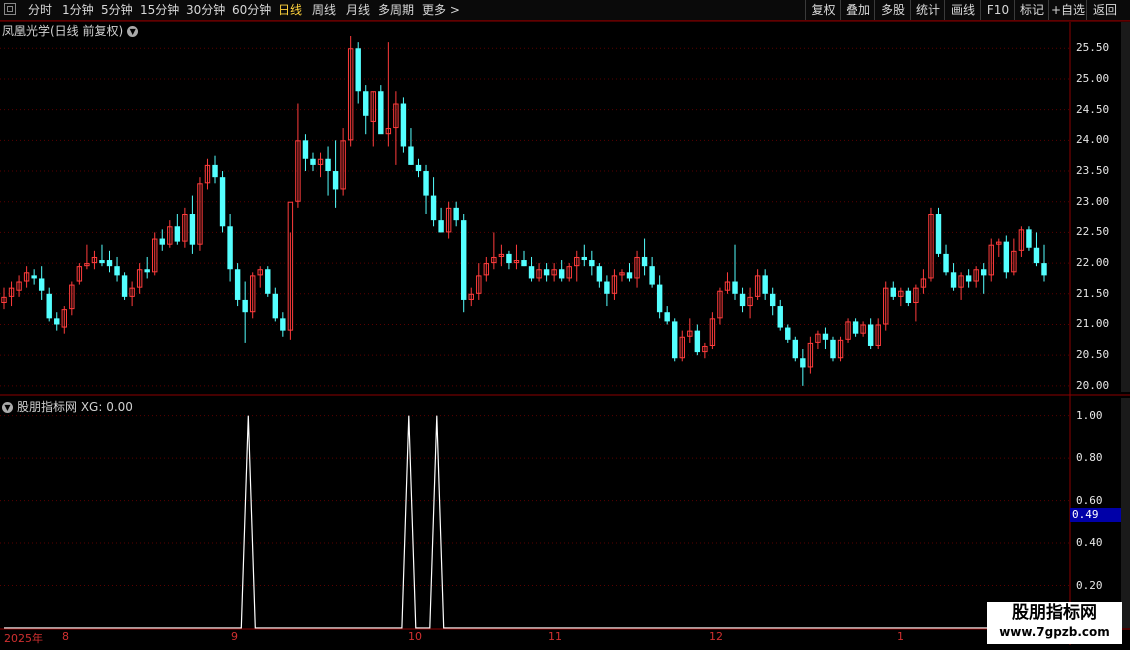 This screenshot has width=1130, height=650. I want to click on period-tab: 多周期, so click(396, 10).